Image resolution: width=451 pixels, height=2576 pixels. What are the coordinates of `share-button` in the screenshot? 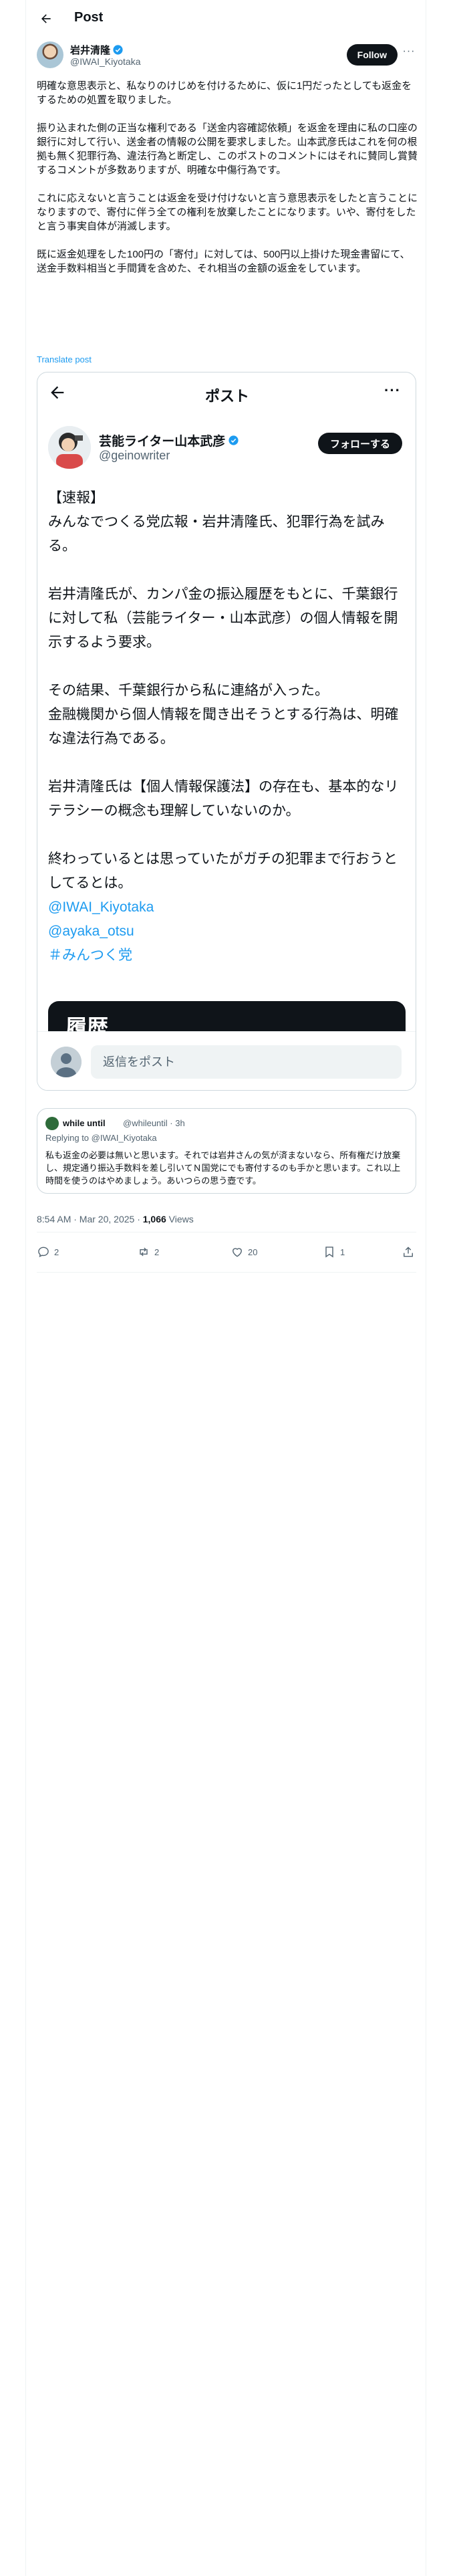 It's located at (408, 1252).